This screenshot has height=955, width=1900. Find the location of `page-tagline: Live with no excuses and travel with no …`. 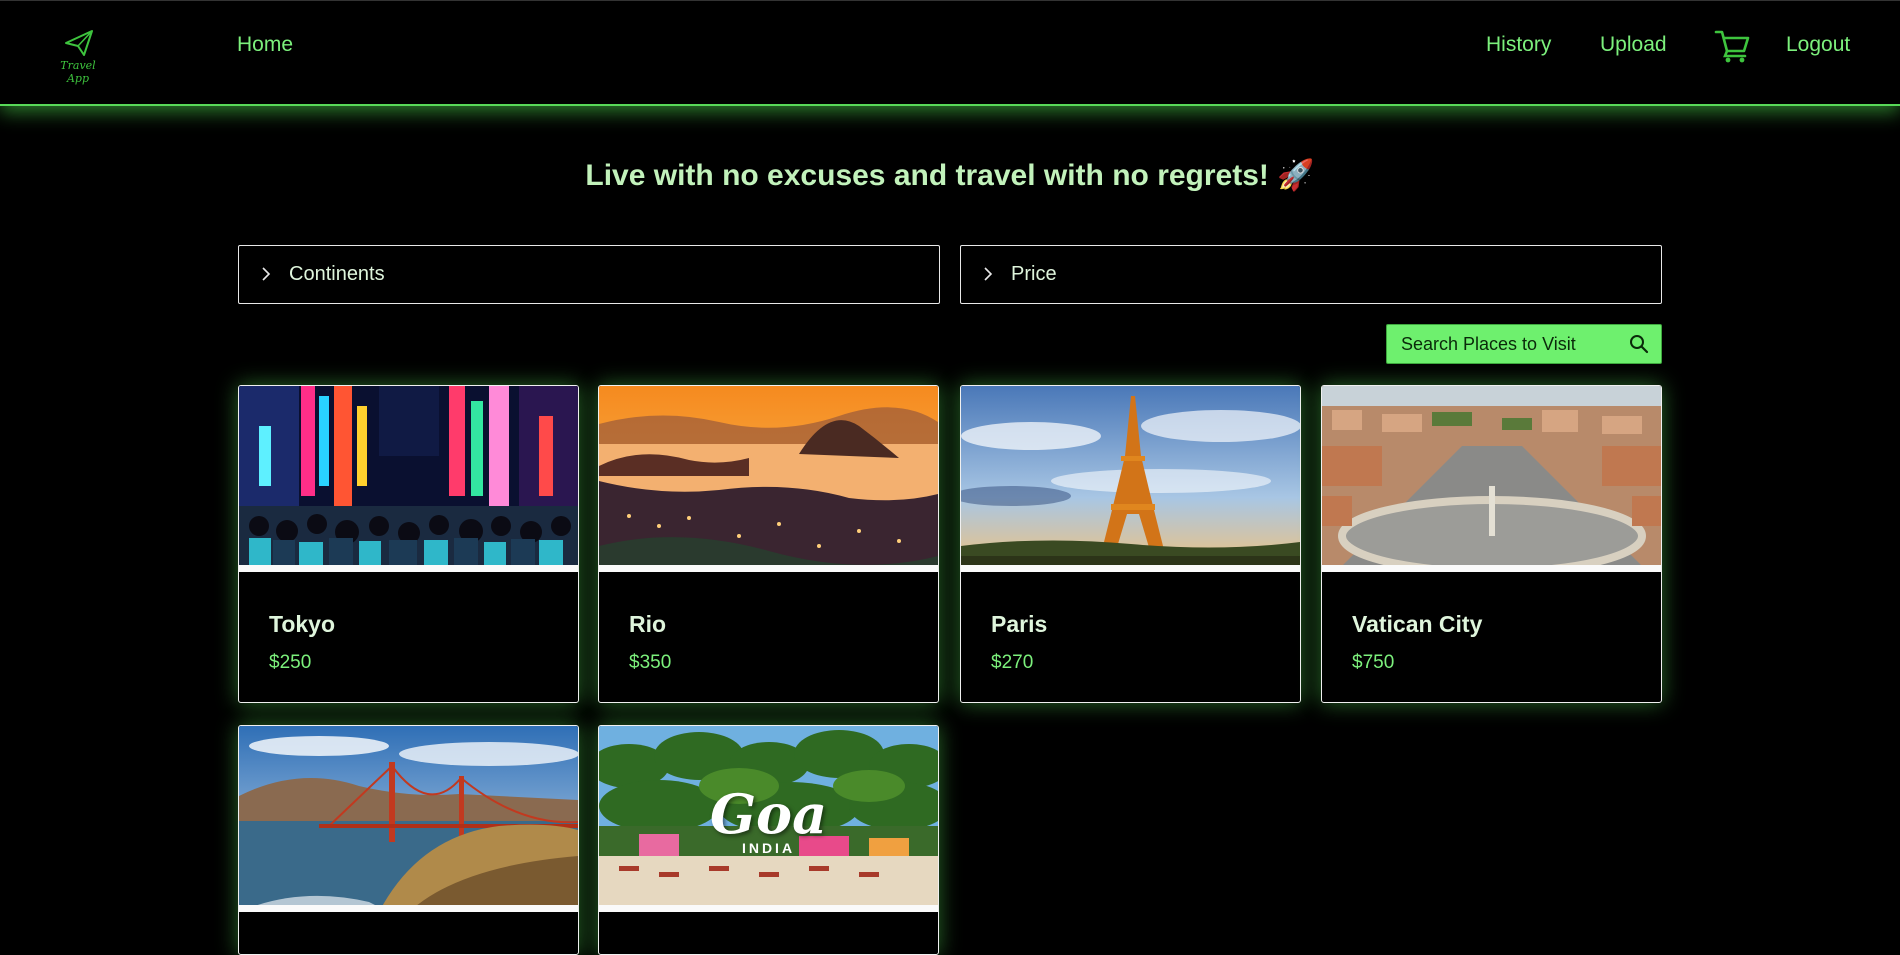

page-tagline: Live with no excuses and travel with no … is located at coordinates (950, 175).